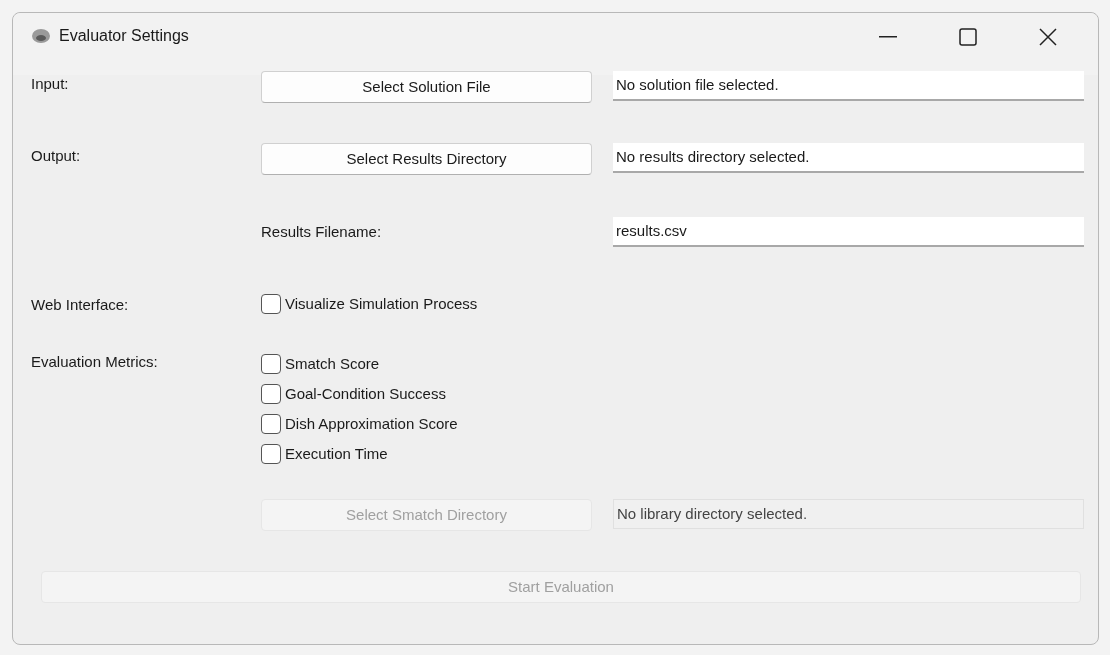 Image resolution: width=1110 pixels, height=655 pixels. Describe the element at coordinates (426, 87) in the screenshot. I see `select-button: Select Solution File` at that location.